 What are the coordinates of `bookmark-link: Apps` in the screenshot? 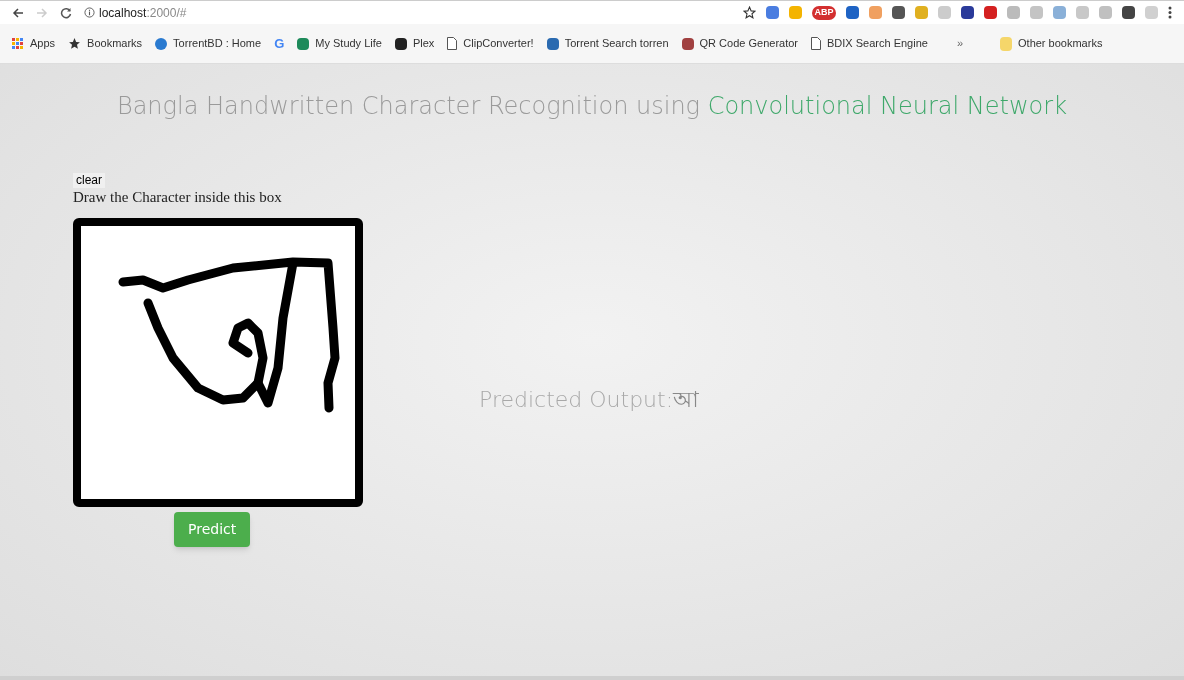 It's located at (34, 43).